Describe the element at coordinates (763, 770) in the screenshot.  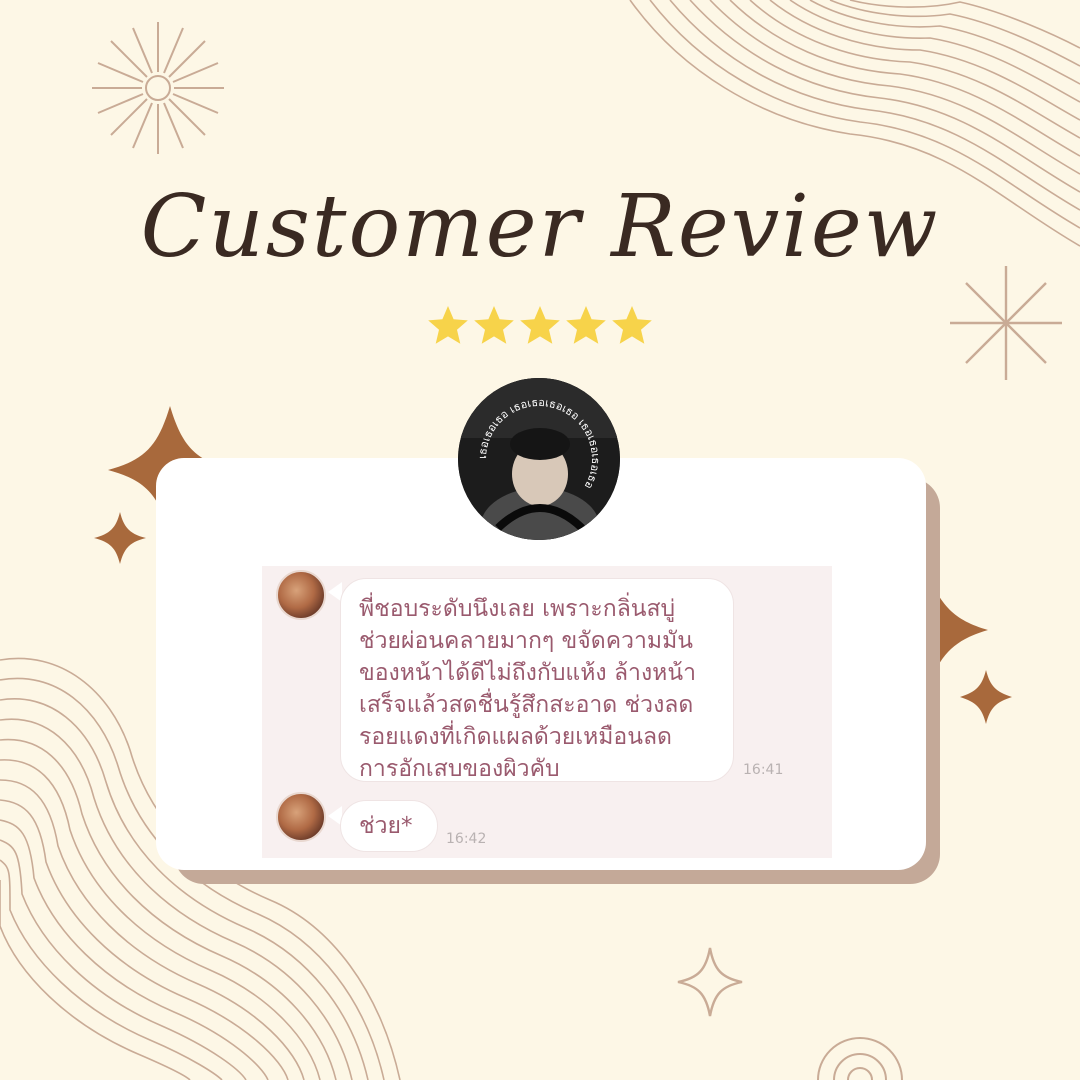
I see `message-time: 16:41` at that location.